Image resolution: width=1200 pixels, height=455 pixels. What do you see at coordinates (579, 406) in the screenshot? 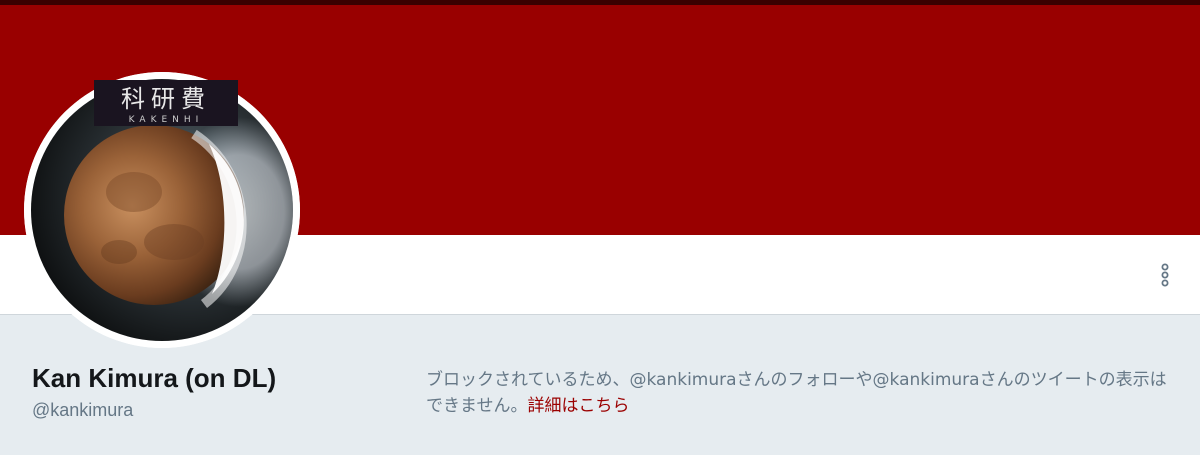
I see `learn-more-link: 詳細はこちら` at bounding box center [579, 406].